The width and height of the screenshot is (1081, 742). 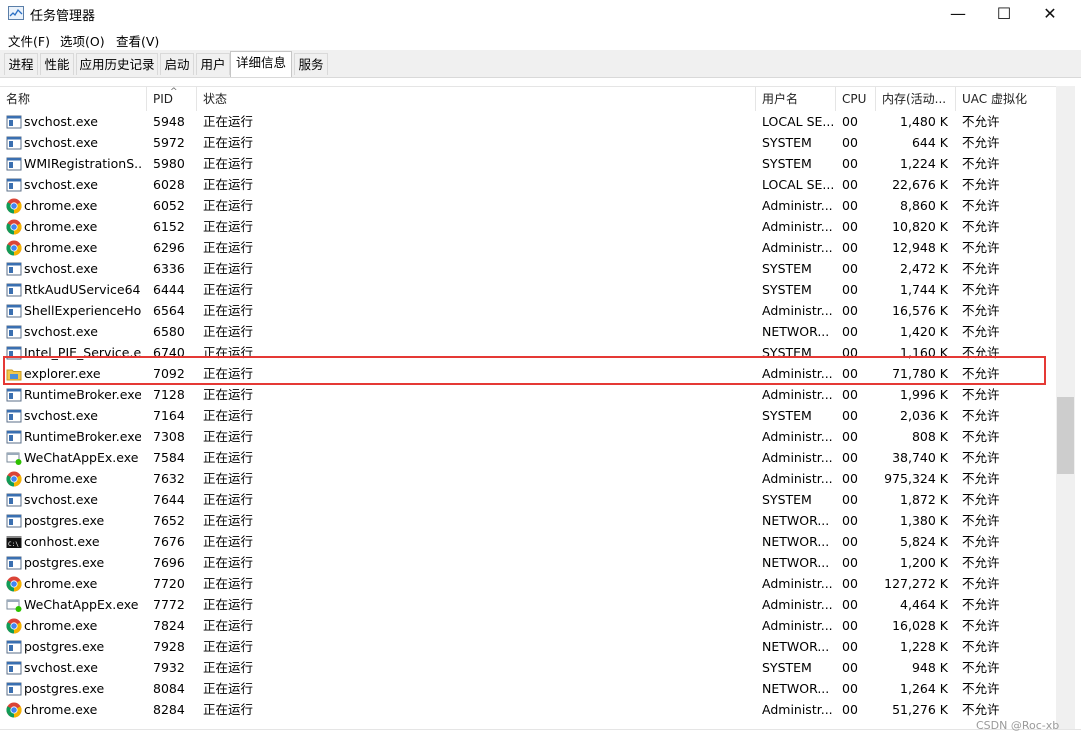 What do you see at coordinates (57, 64) in the screenshot?
I see `tab-performance: 性能` at bounding box center [57, 64].